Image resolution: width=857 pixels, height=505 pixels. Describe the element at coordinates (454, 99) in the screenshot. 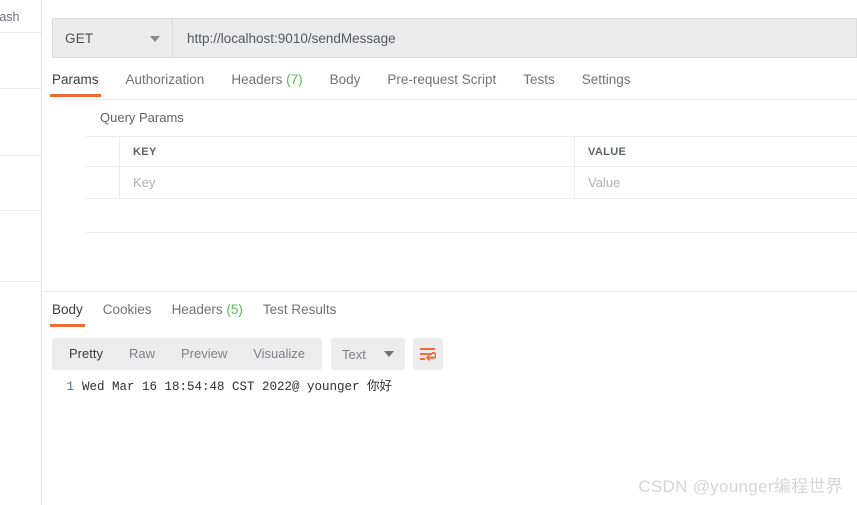

I see `request-tabs-underline` at that location.